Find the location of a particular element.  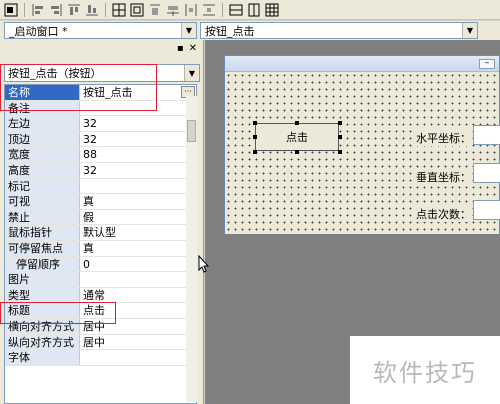

property-row: 顶边 32 is located at coordinates (100, 139).